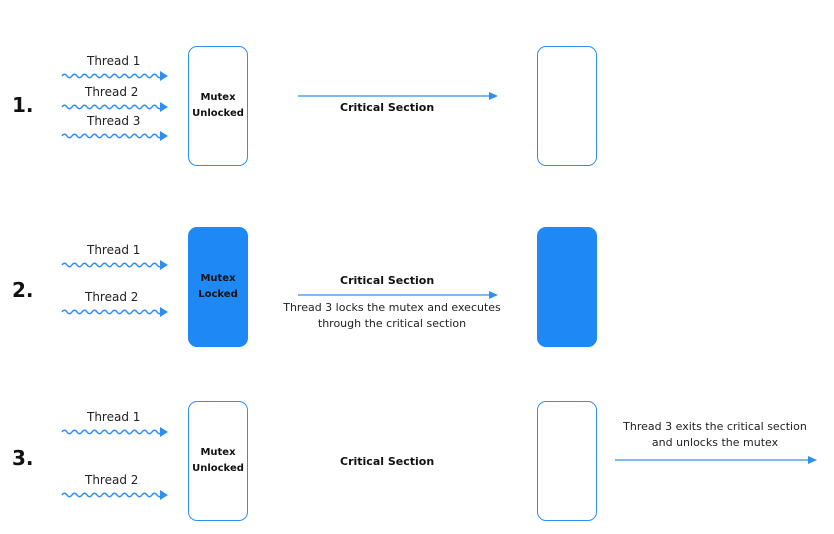 The height and width of the screenshot is (534, 834). Describe the element at coordinates (23, 105) in the screenshot. I see `step-1-number: 1.` at that location.